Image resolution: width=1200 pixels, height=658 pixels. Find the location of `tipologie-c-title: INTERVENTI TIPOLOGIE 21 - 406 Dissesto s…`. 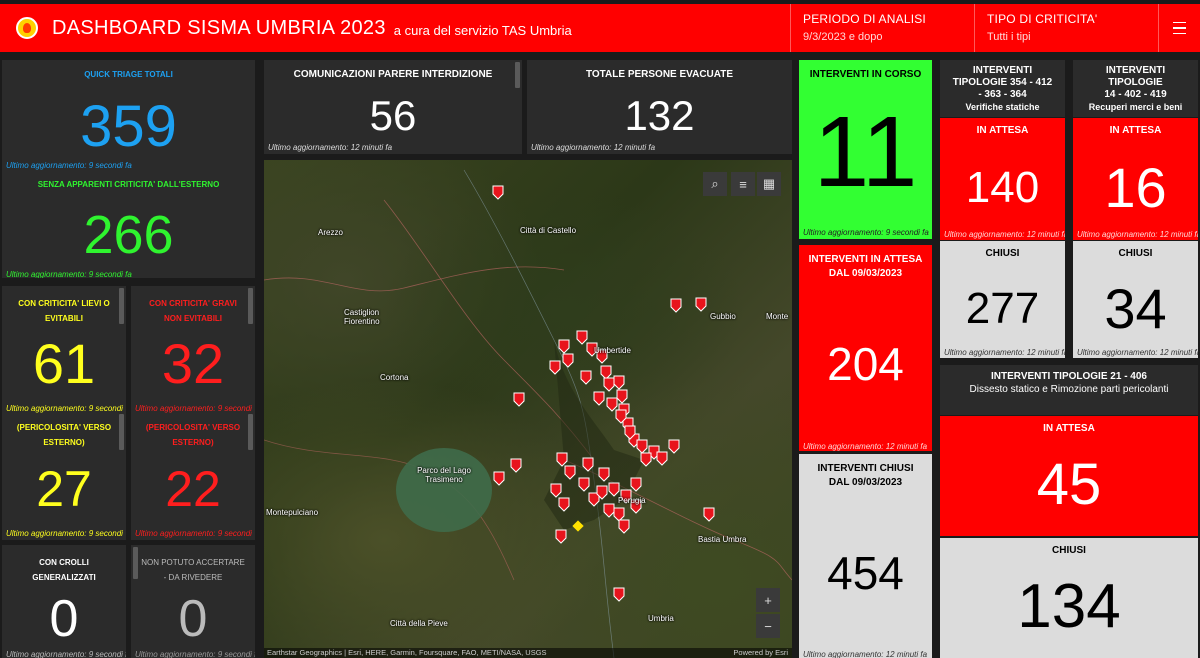

tipologie-c-title: INTERVENTI TIPOLOGIE 21 - 406 Dissesto s… is located at coordinates (1069, 383).